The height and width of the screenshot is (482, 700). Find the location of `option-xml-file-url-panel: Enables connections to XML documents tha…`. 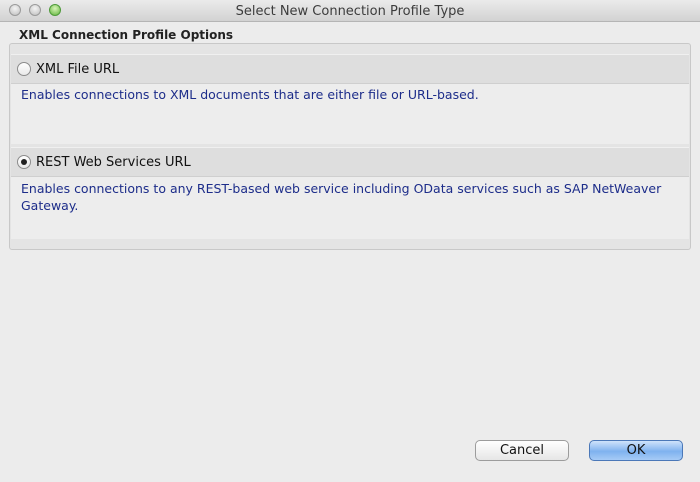

option-xml-file-url-panel: Enables connections to XML documents tha… is located at coordinates (350, 114).